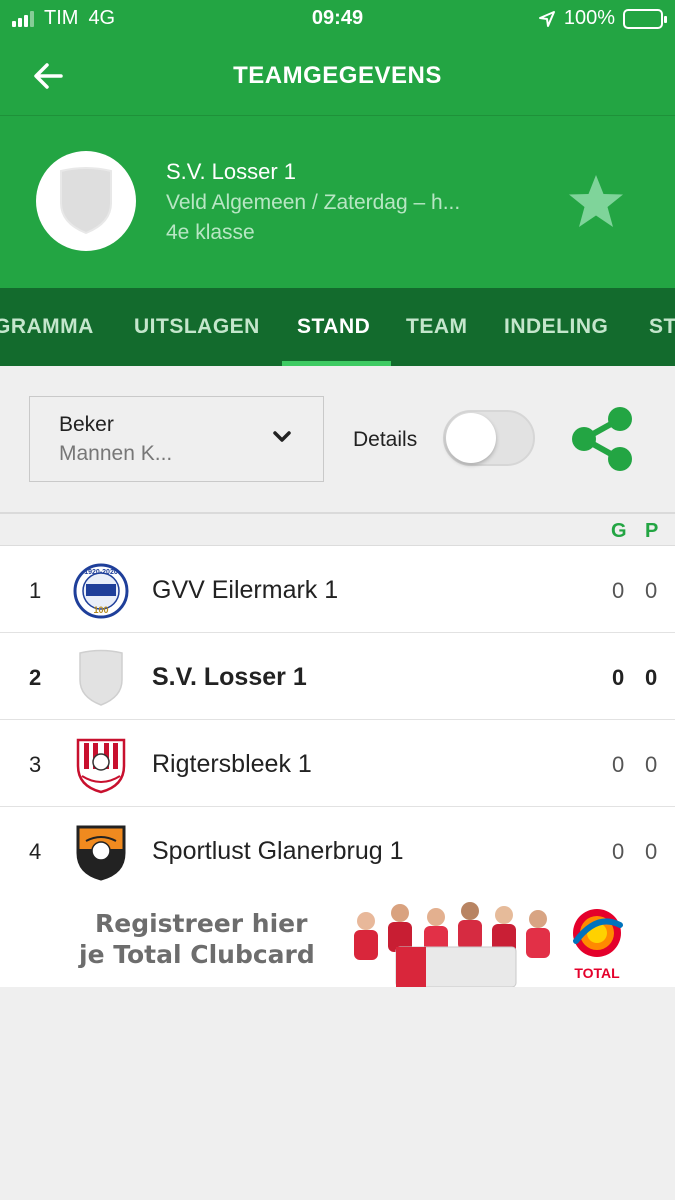 This screenshot has width=675, height=1200. Describe the element at coordinates (662, 327) in the screenshot. I see `tab-statistieken: ST` at that location.